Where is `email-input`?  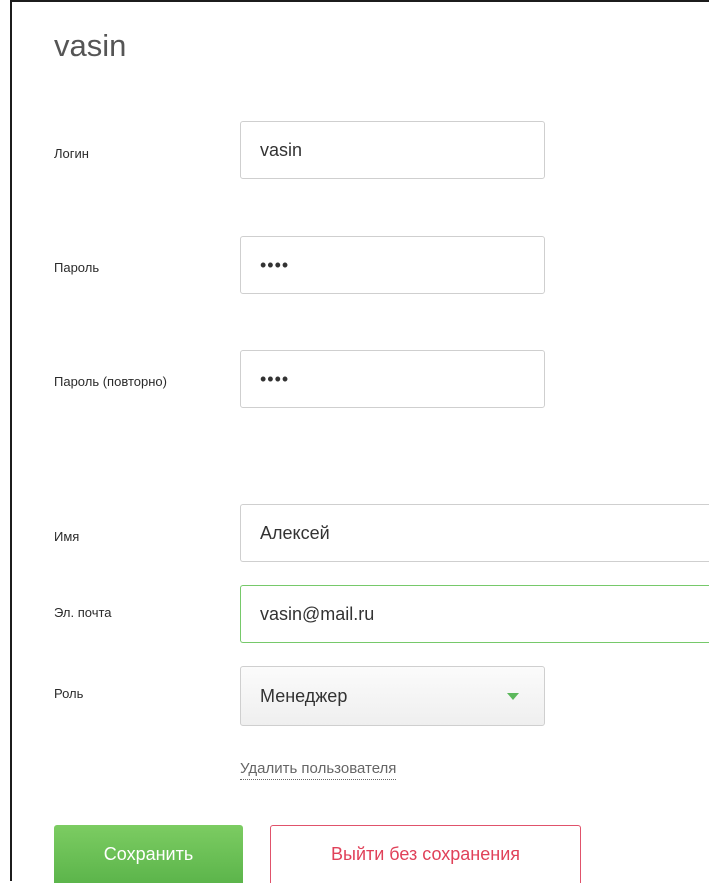 email-input is located at coordinates (474, 614).